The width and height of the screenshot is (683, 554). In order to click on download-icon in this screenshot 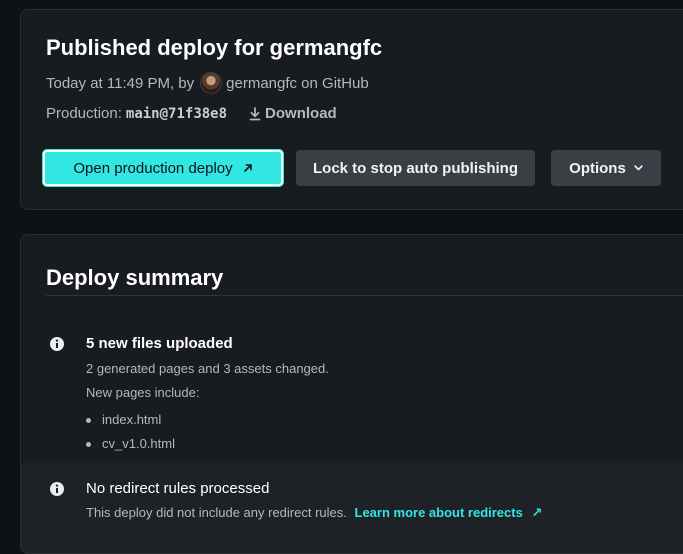, I will do `click(255, 113)`.